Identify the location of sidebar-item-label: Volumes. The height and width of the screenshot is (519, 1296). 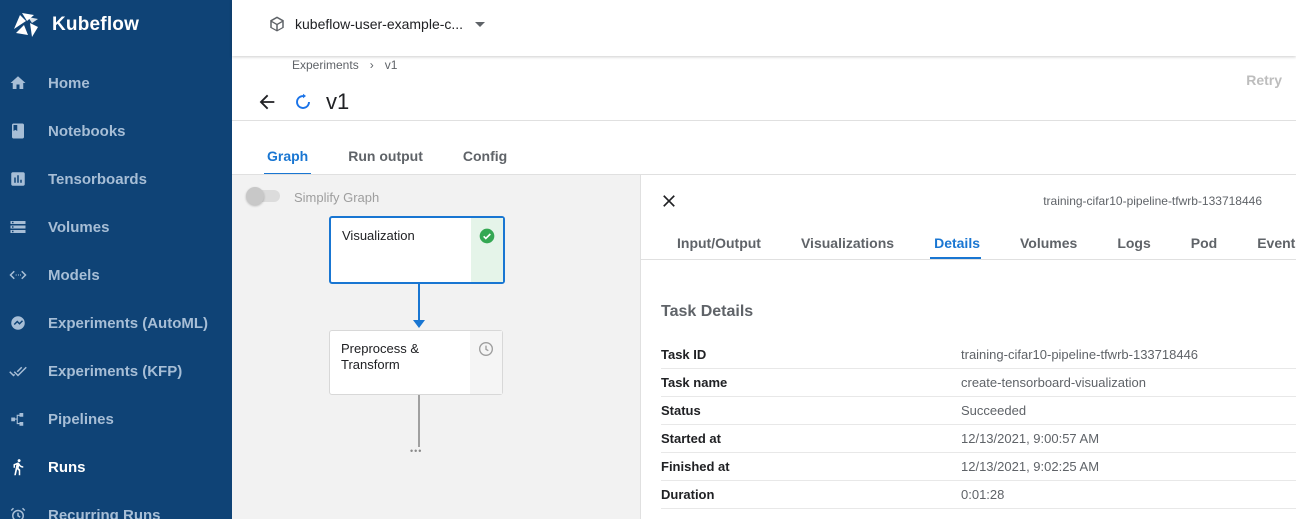
(79, 227).